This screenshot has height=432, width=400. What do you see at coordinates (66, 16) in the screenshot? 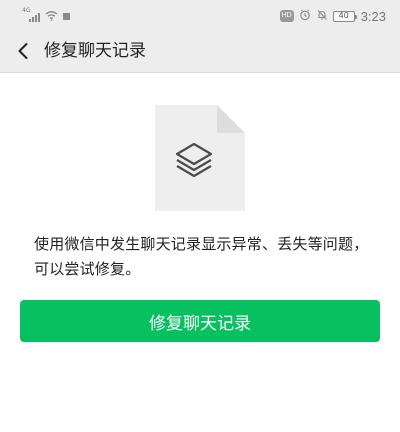
I see `notification-square-icon` at bounding box center [66, 16].